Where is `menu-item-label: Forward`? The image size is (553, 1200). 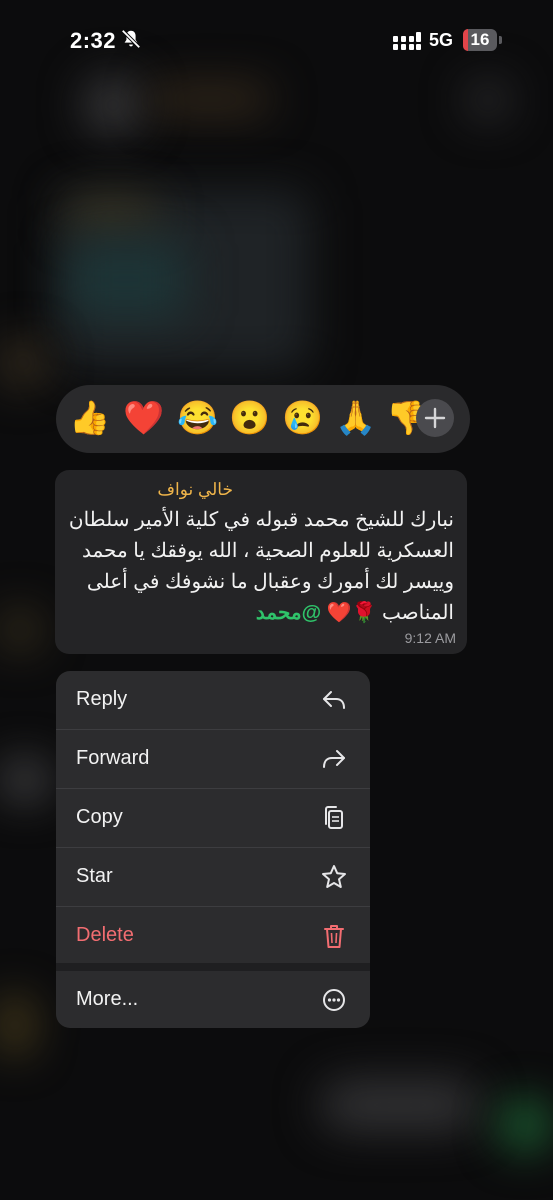 menu-item-label: Forward is located at coordinates (113, 758).